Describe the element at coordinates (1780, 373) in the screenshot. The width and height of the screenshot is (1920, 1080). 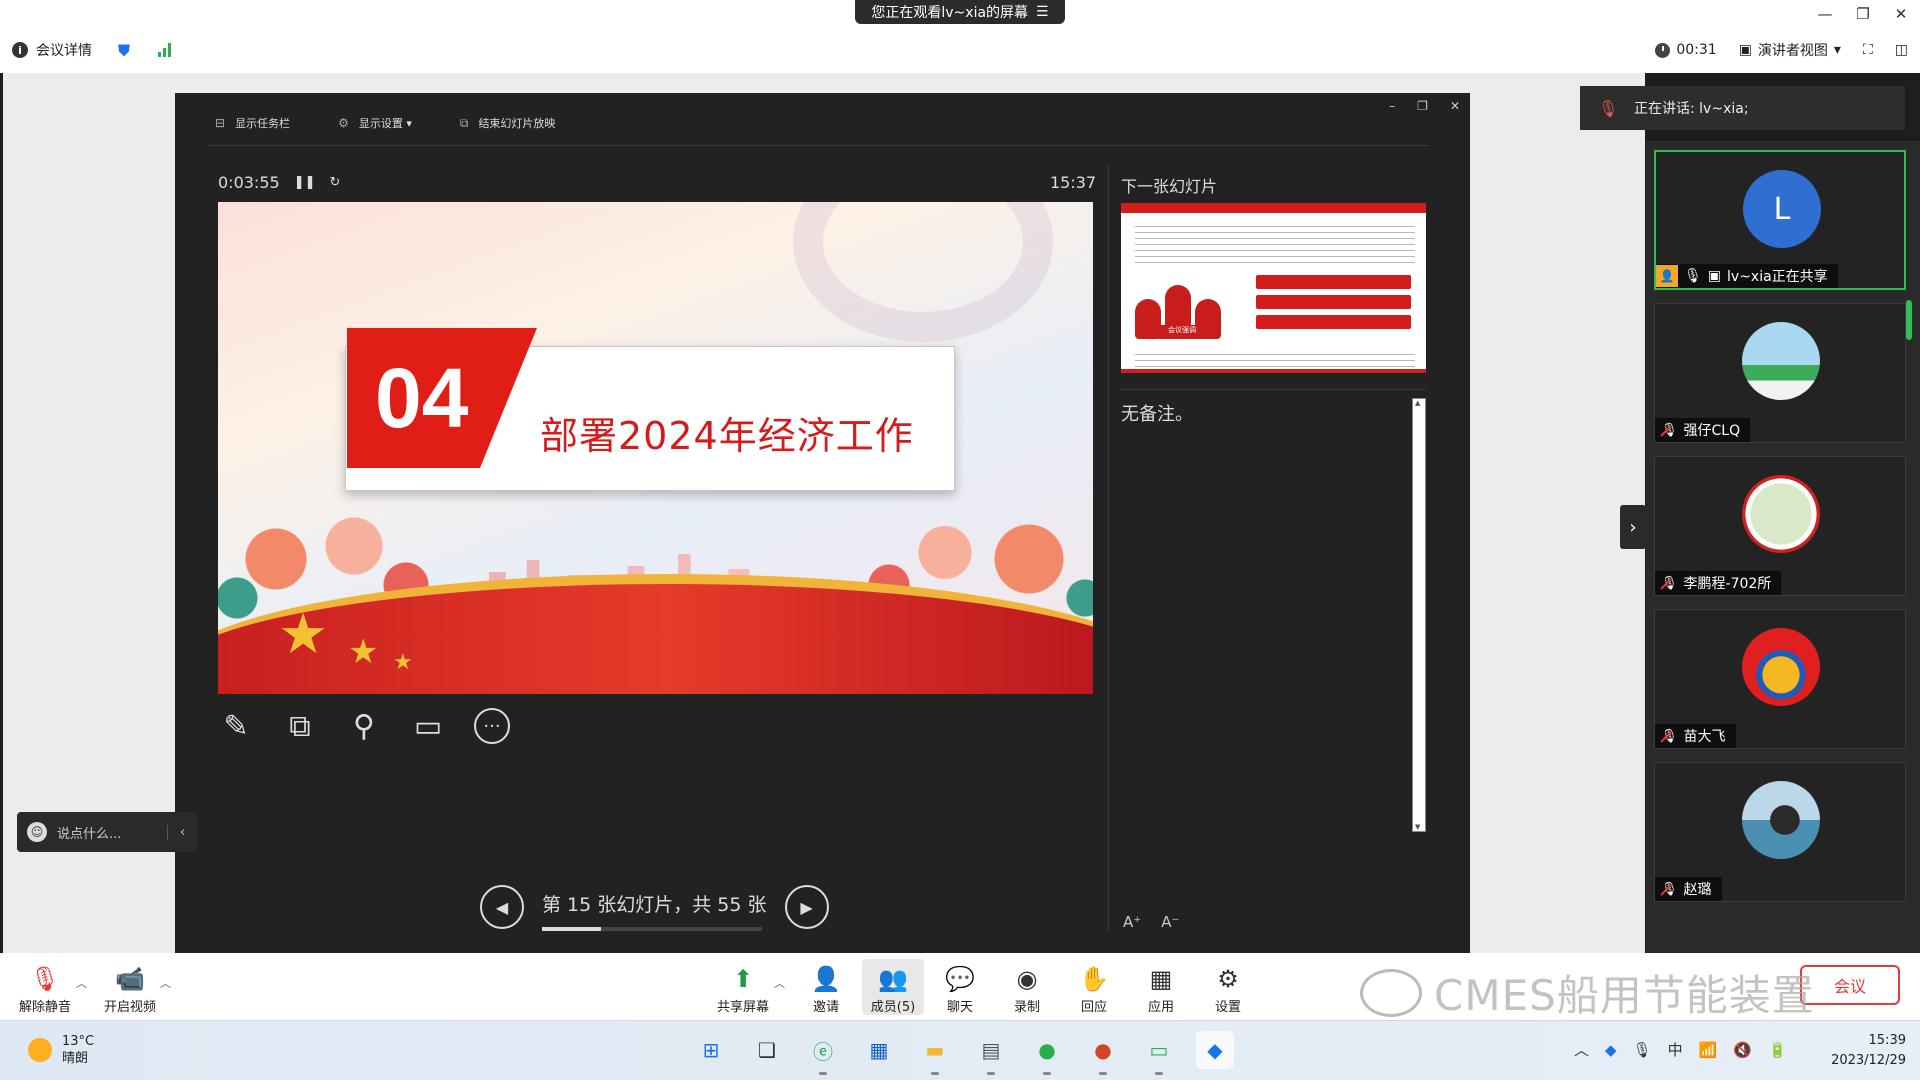
I see `participant-tile: 🎙 强仔CLQ` at that location.